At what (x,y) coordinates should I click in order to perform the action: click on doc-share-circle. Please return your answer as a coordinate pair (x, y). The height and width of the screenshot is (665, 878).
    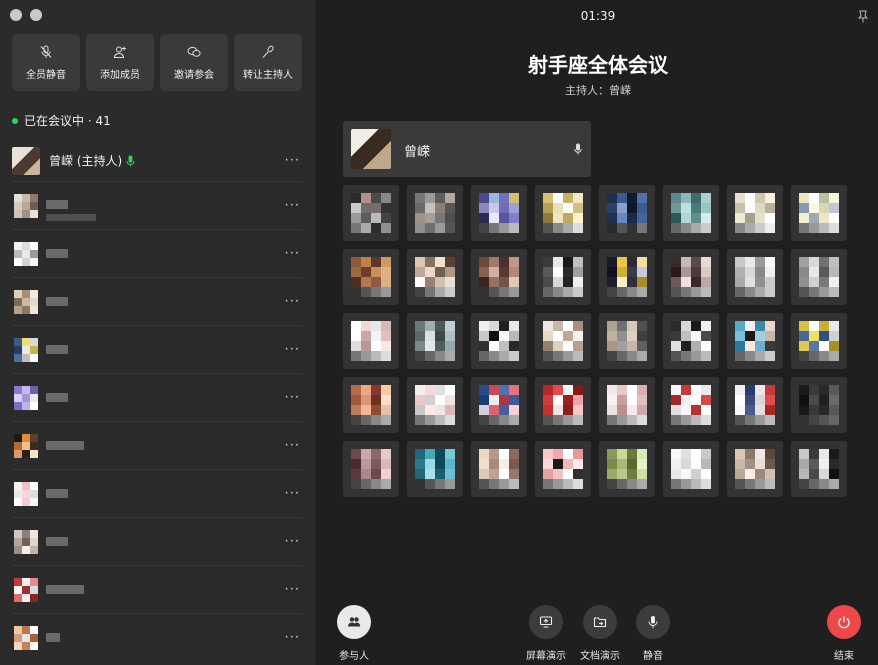
    Looking at the image, I should click on (600, 622).